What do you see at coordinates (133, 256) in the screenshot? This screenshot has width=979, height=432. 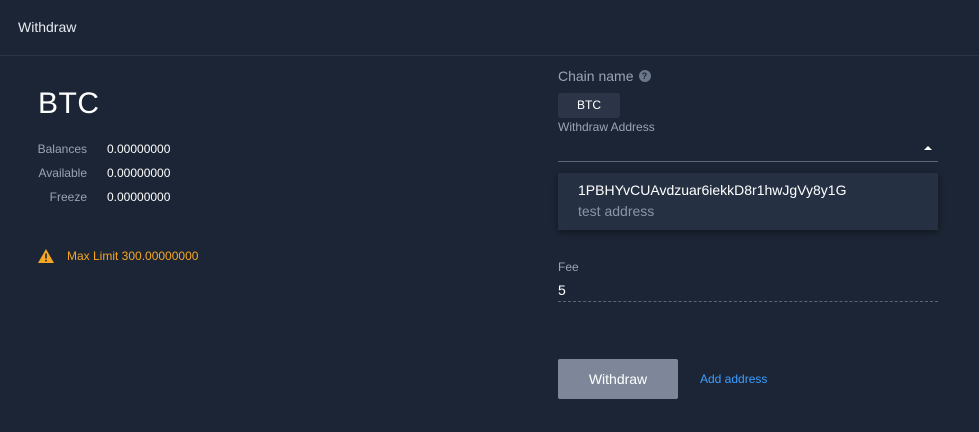 I see `max-limit-text: Max Limit 300.00000000` at bounding box center [133, 256].